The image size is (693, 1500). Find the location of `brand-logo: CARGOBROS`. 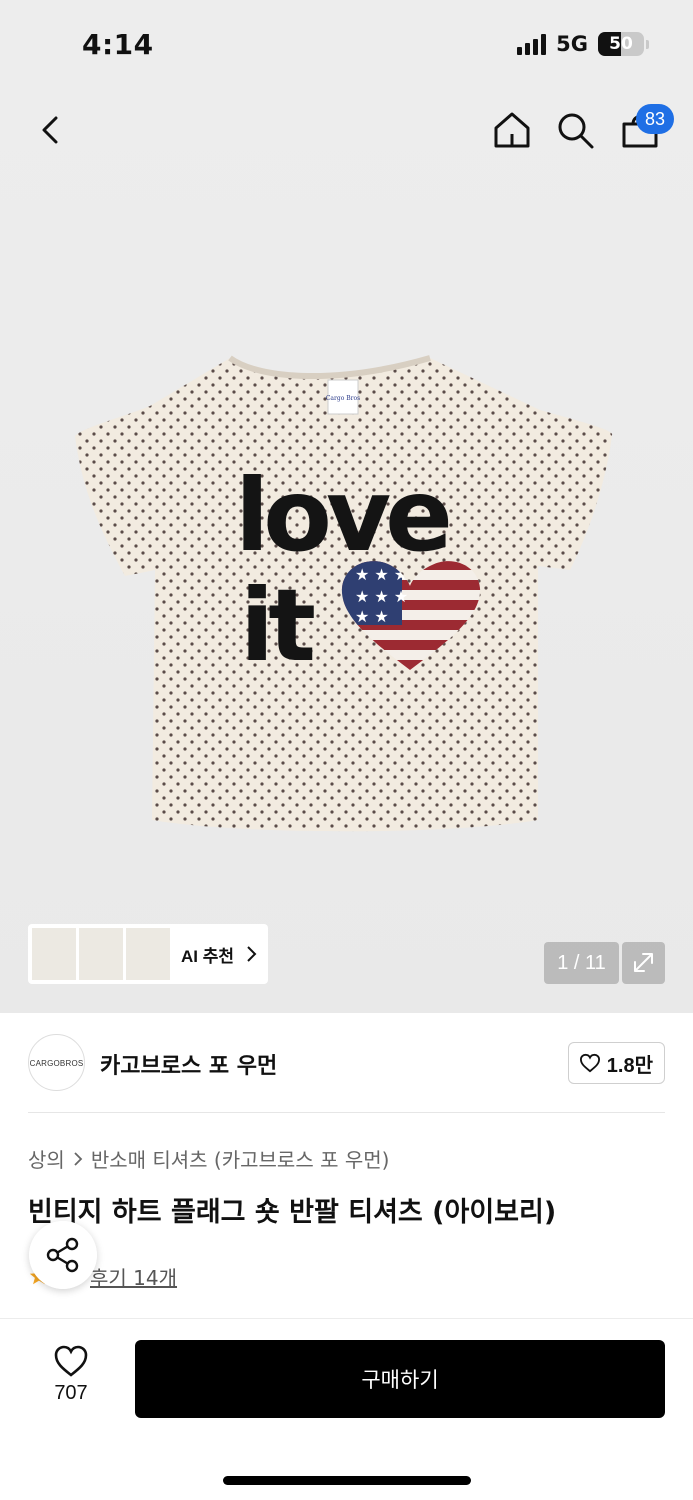

brand-logo: CARGOBROS is located at coordinates (56, 1062).